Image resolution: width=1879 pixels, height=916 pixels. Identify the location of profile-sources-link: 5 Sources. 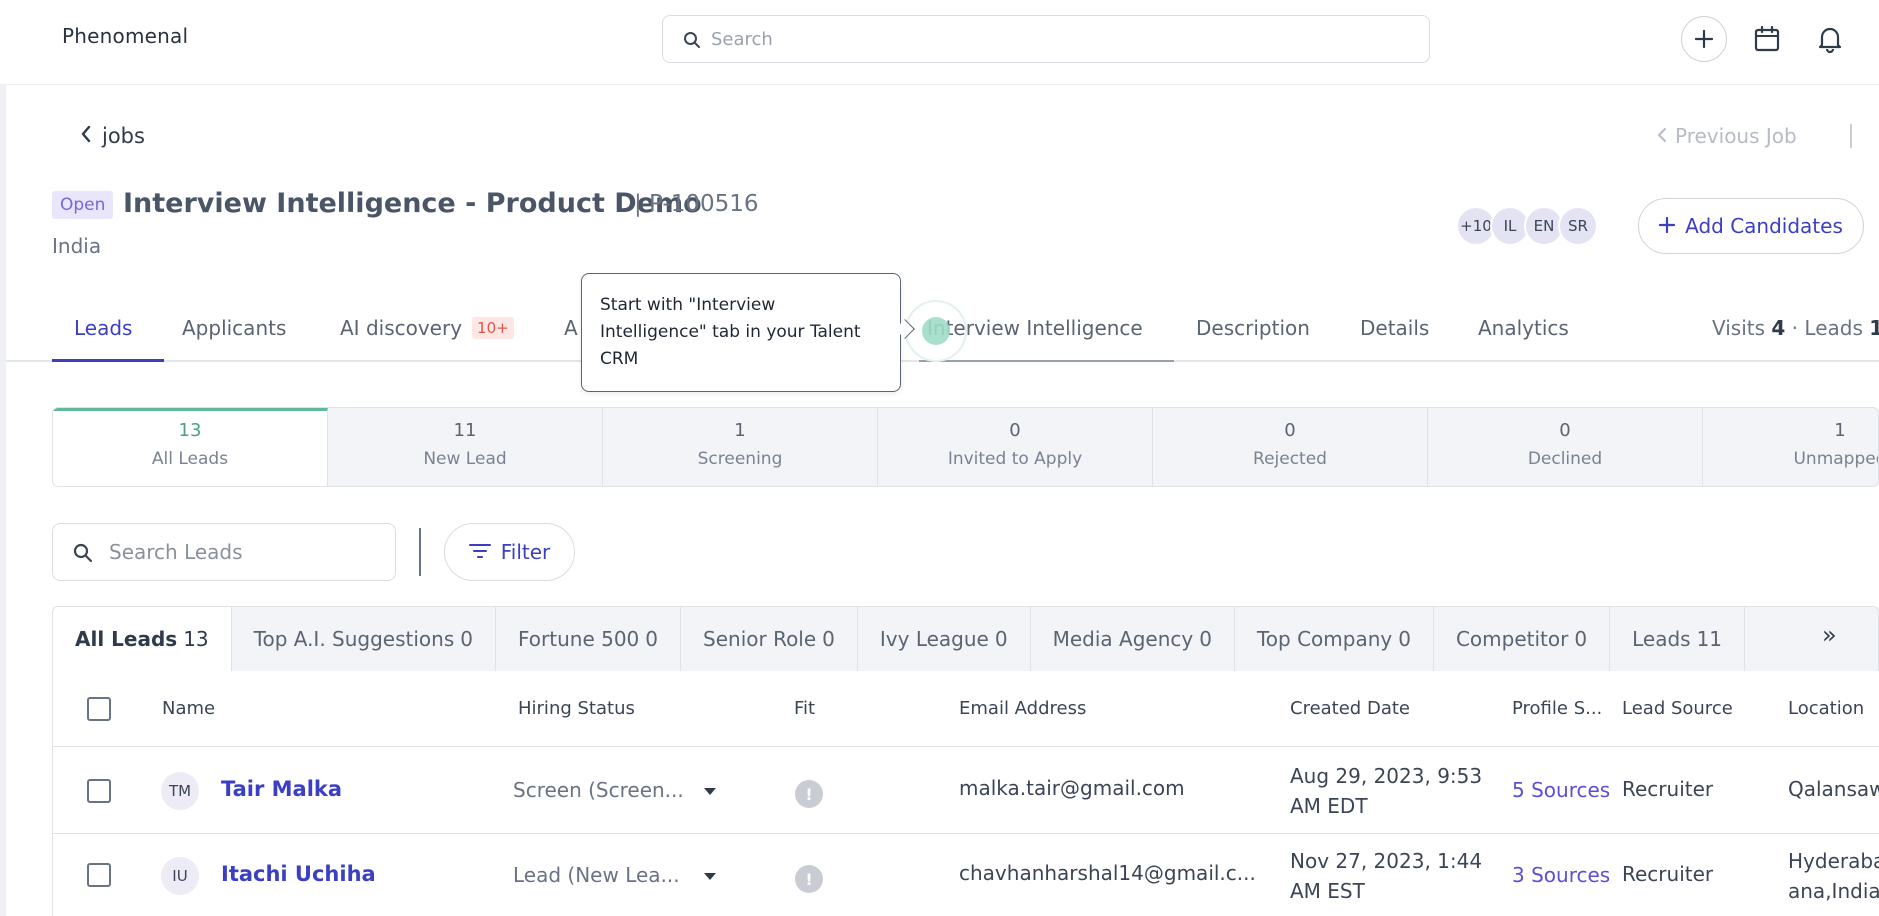
(1561, 790).